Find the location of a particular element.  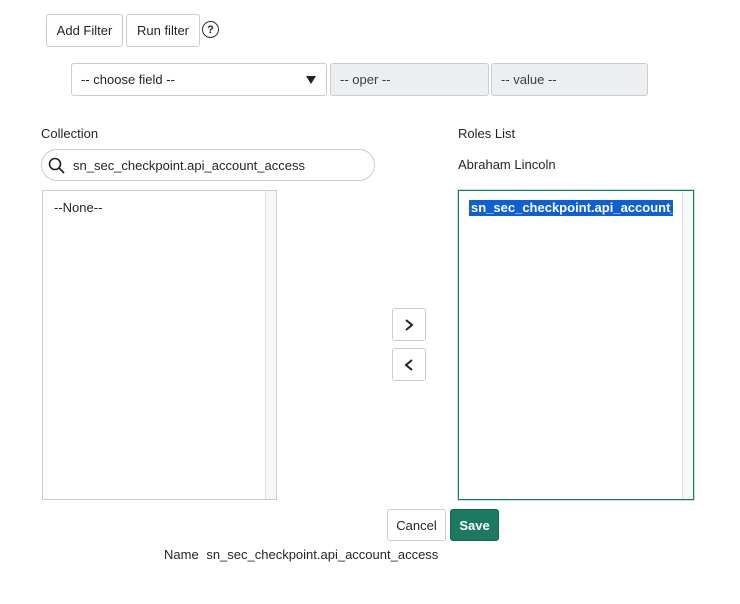

roles-list-scrollbar is located at coordinates (687, 345).